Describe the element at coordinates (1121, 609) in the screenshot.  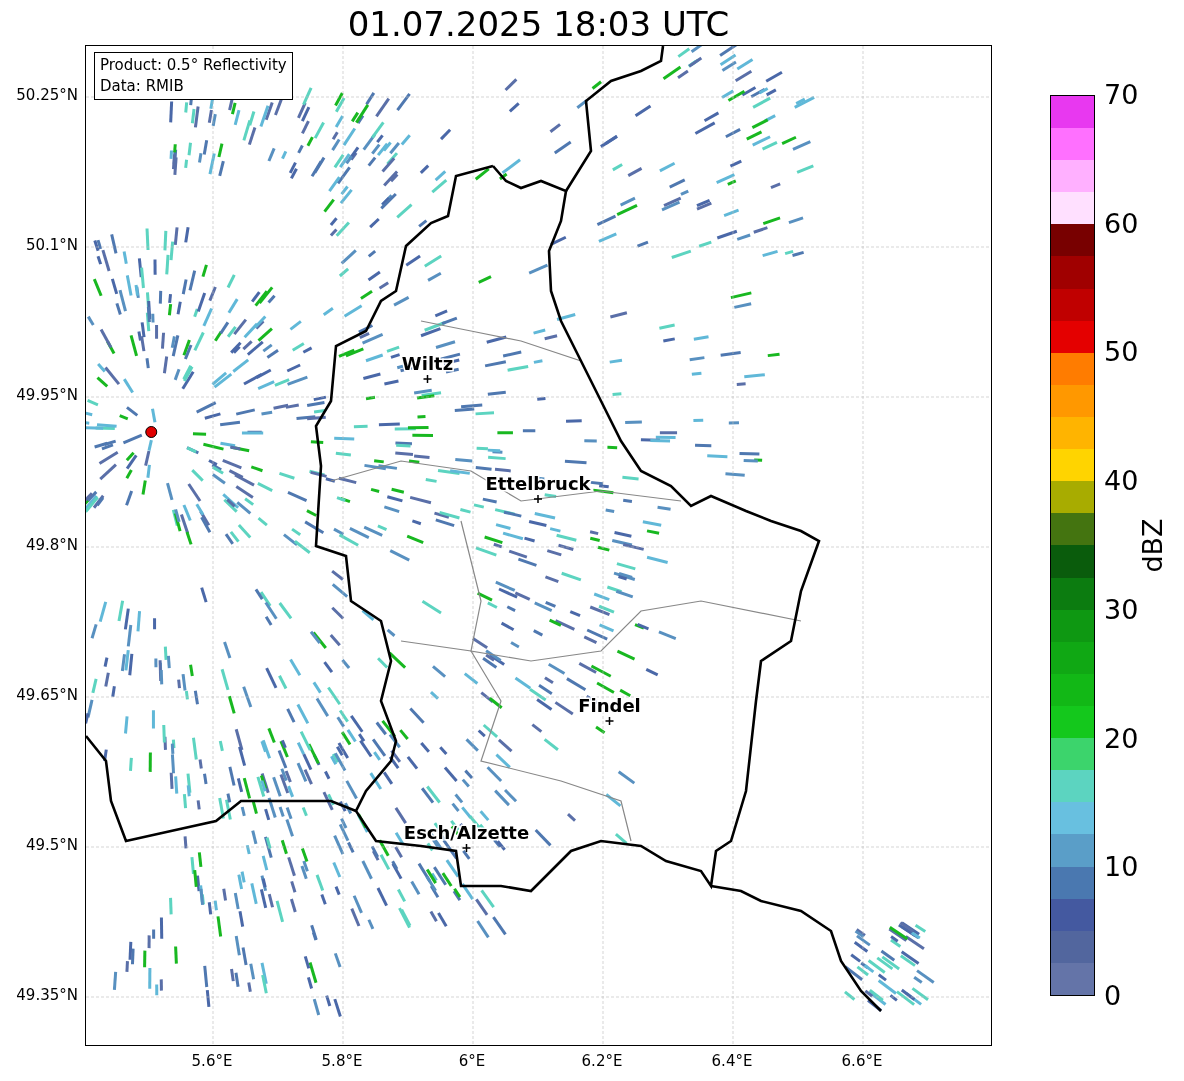
I see `colorbar-tick-label: 30` at that location.